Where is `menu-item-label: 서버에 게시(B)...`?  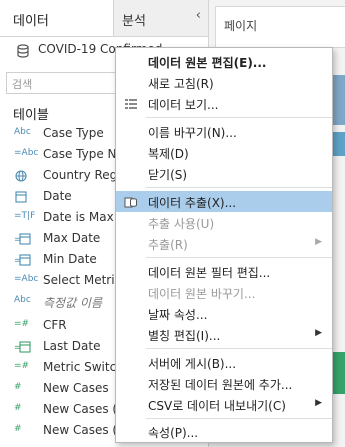
menu-item-label: 서버에 게시(B)... is located at coordinates (192, 364).